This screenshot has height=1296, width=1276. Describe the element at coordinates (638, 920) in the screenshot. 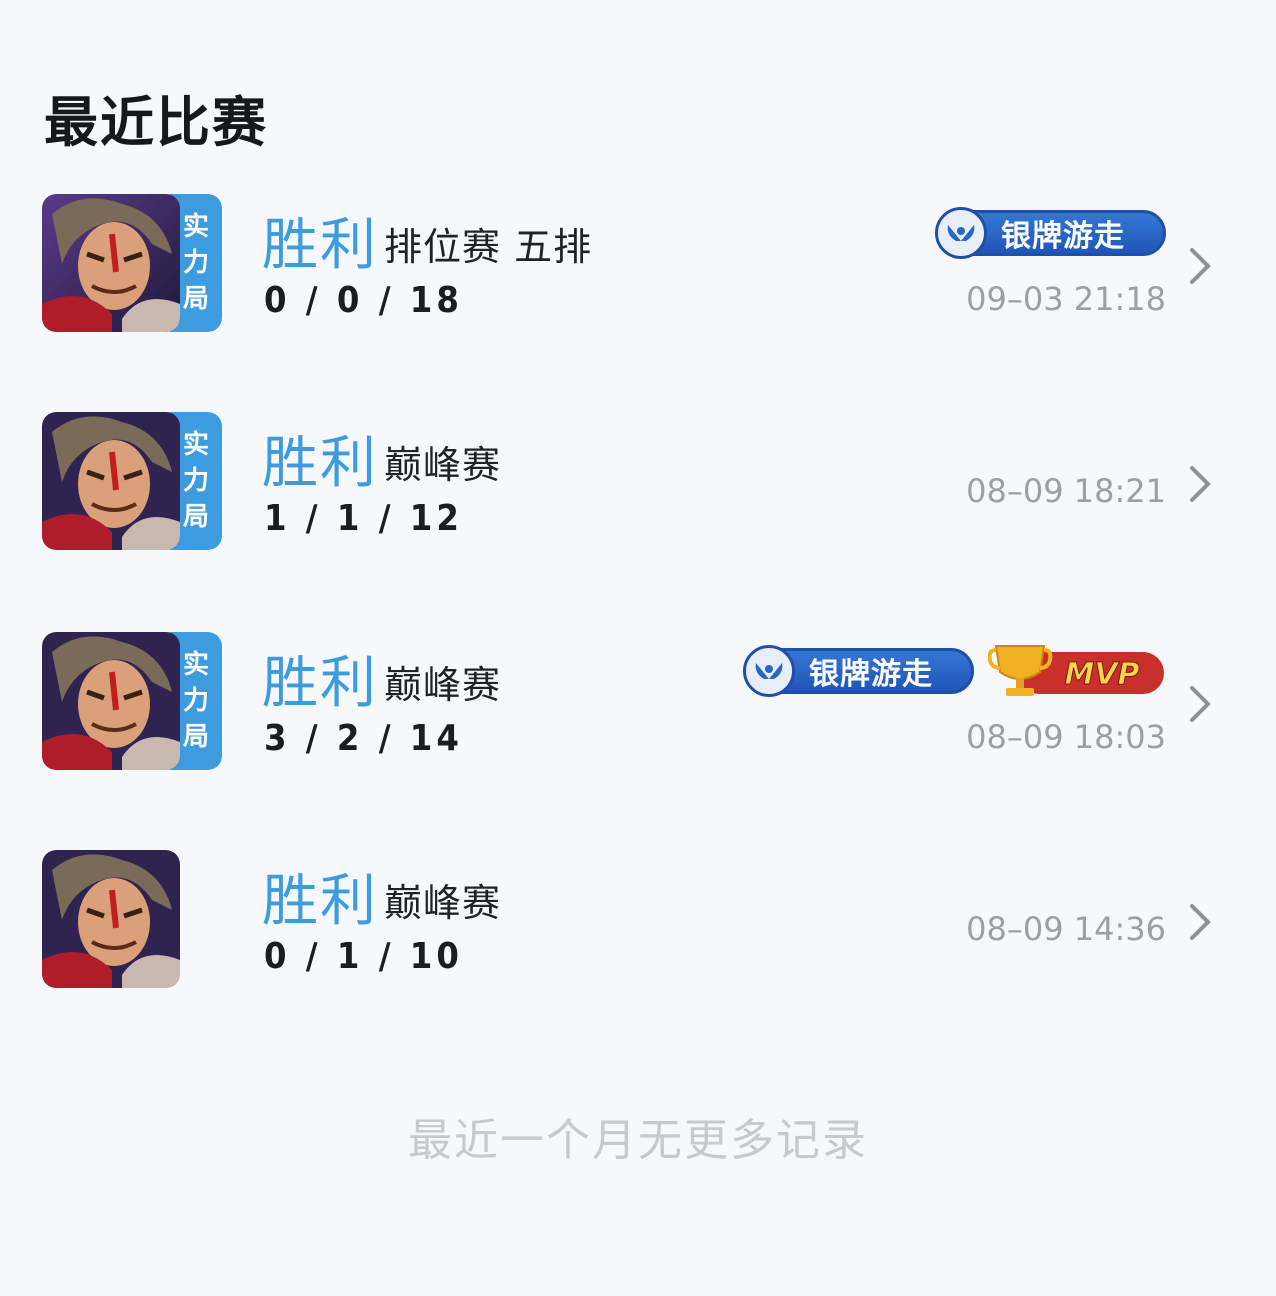

I see `match-row: 胜利 巅峰赛 0 / 1 / 10 08–09 14:36` at that location.